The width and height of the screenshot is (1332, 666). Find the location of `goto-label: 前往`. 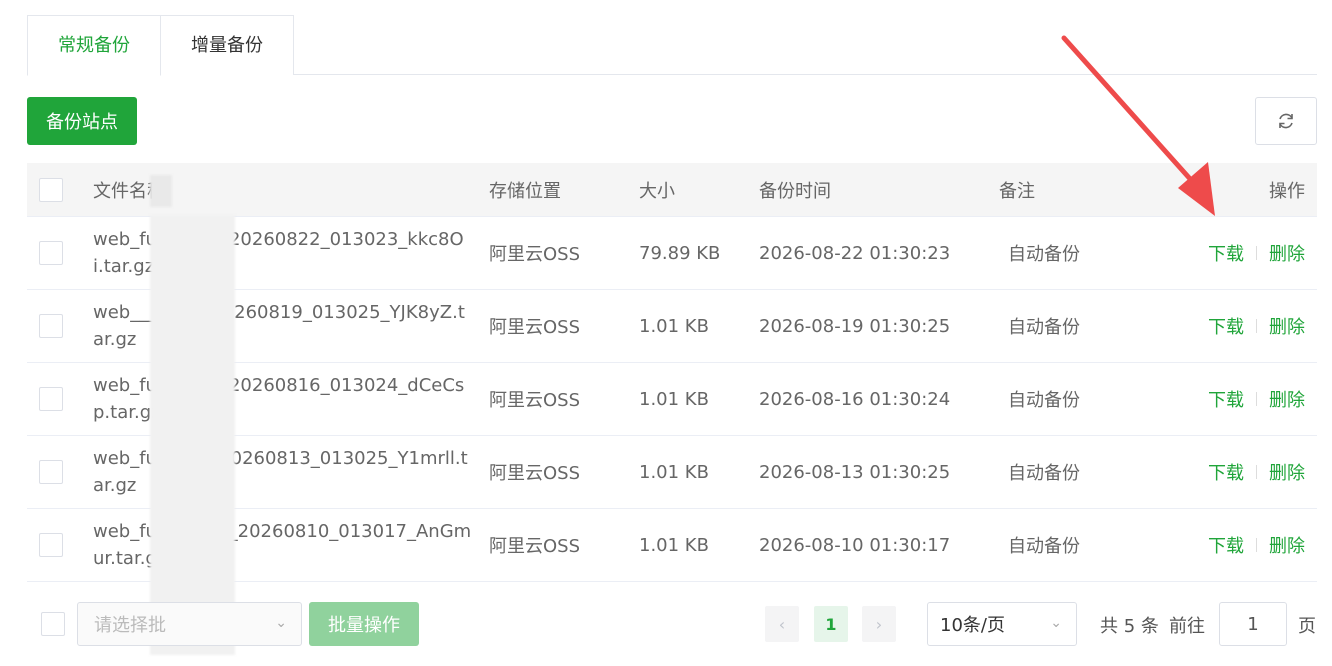

goto-label: 前往 is located at coordinates (1187, 626).